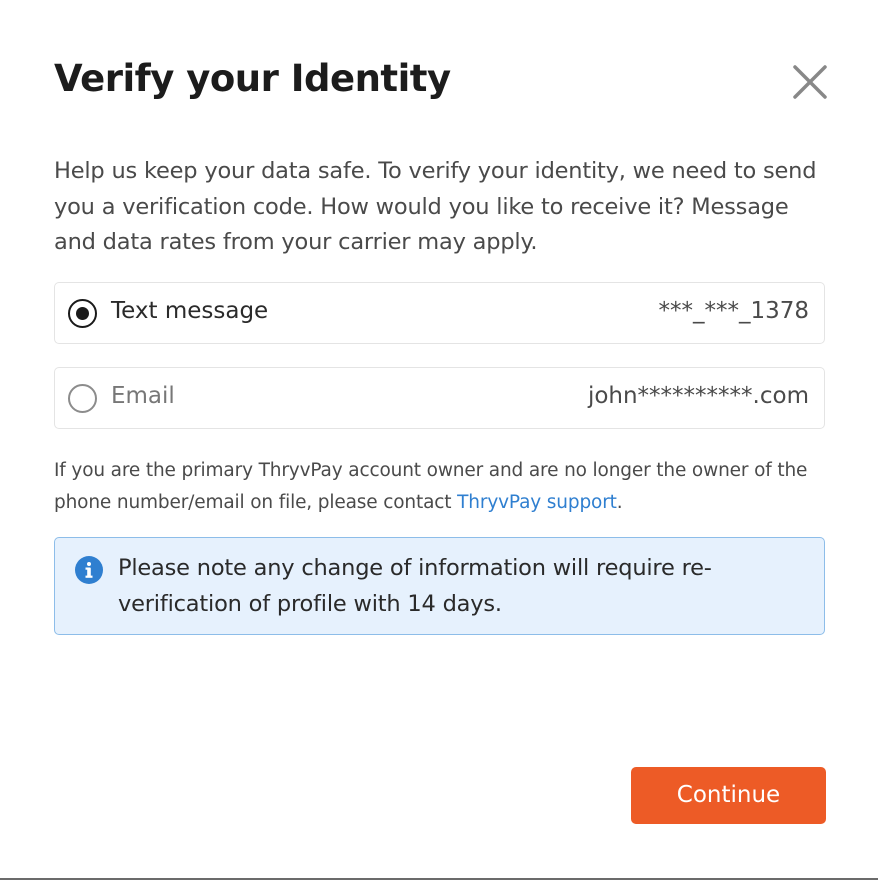  Describe the element at coordinates (82, 313) in the screenshot. I see `text-message-radio` at that location.